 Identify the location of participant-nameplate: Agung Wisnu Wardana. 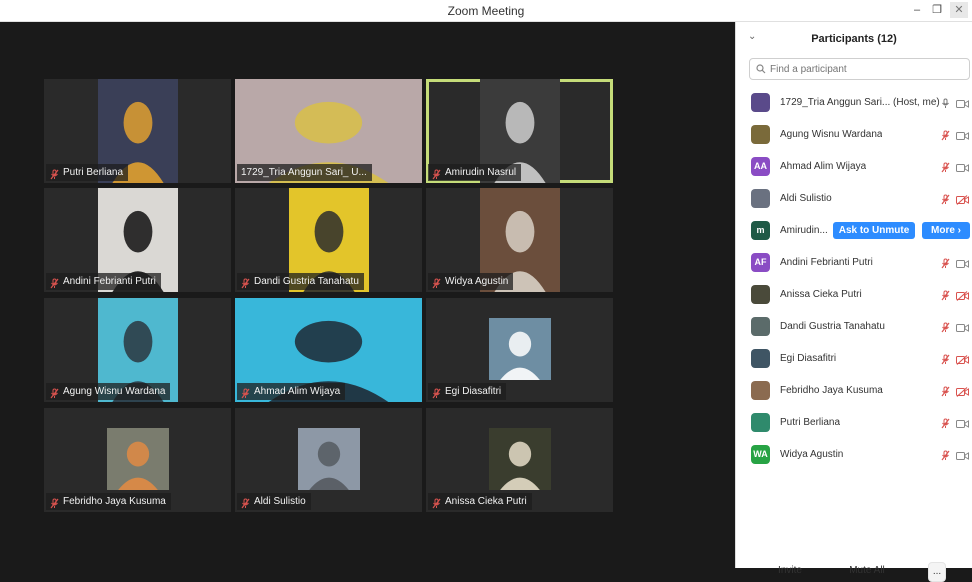
(108, 391).